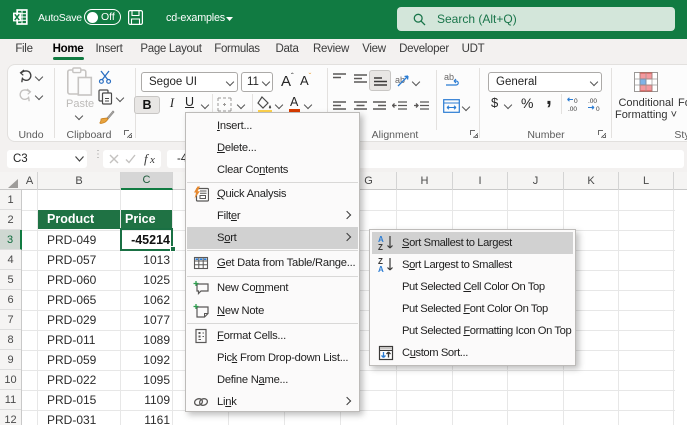 This screenshot has height=425, width=687. What do you see at coordinates (380, 247) in the screenshot?
I see `svg-text: Z` at bounding box center [380, 247].